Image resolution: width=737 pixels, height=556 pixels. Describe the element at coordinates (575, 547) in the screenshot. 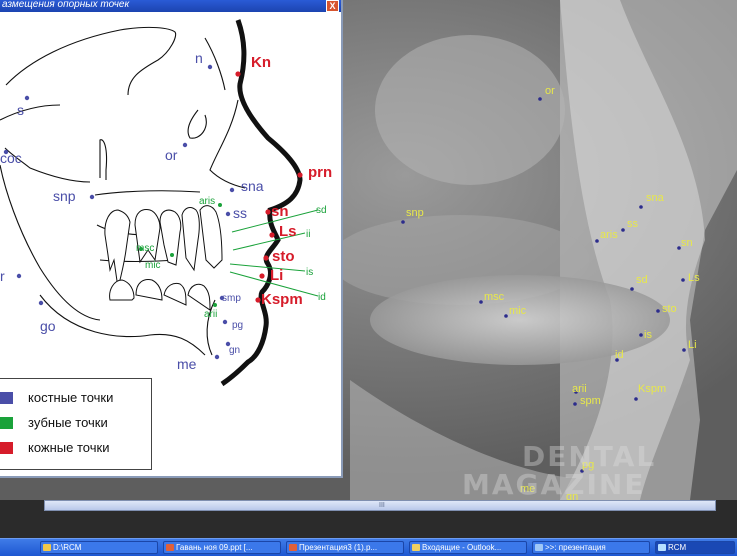

I see `taskbar-label: >>: презентация` at that location.